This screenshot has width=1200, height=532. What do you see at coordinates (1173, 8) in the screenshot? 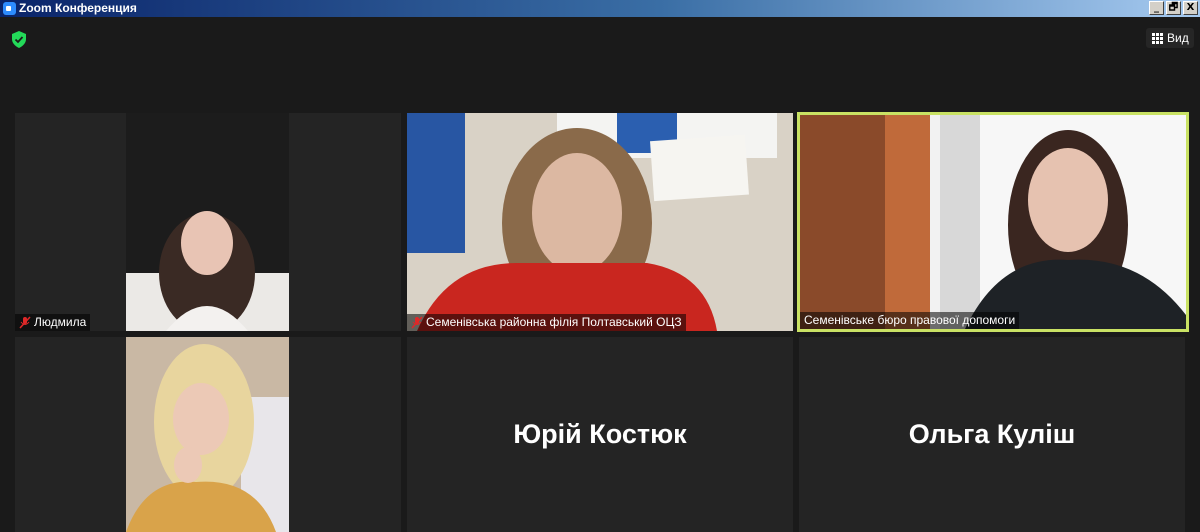
I see `restore-button: 🗗` at bounding box center [1173, 8].